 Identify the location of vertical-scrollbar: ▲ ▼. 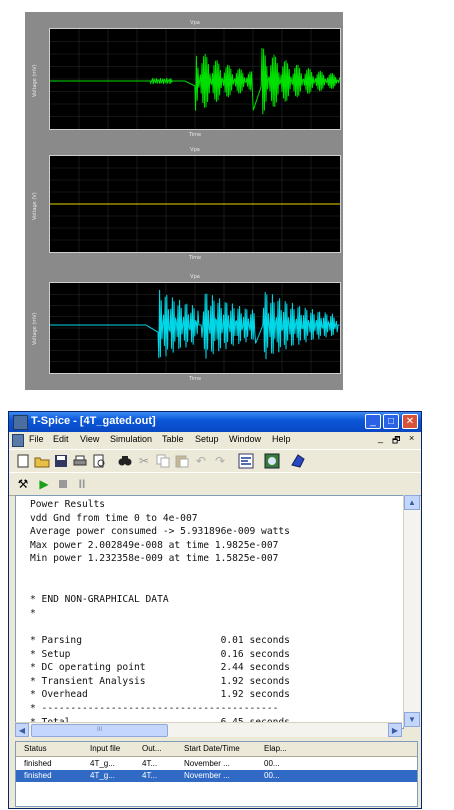
(411, 611).